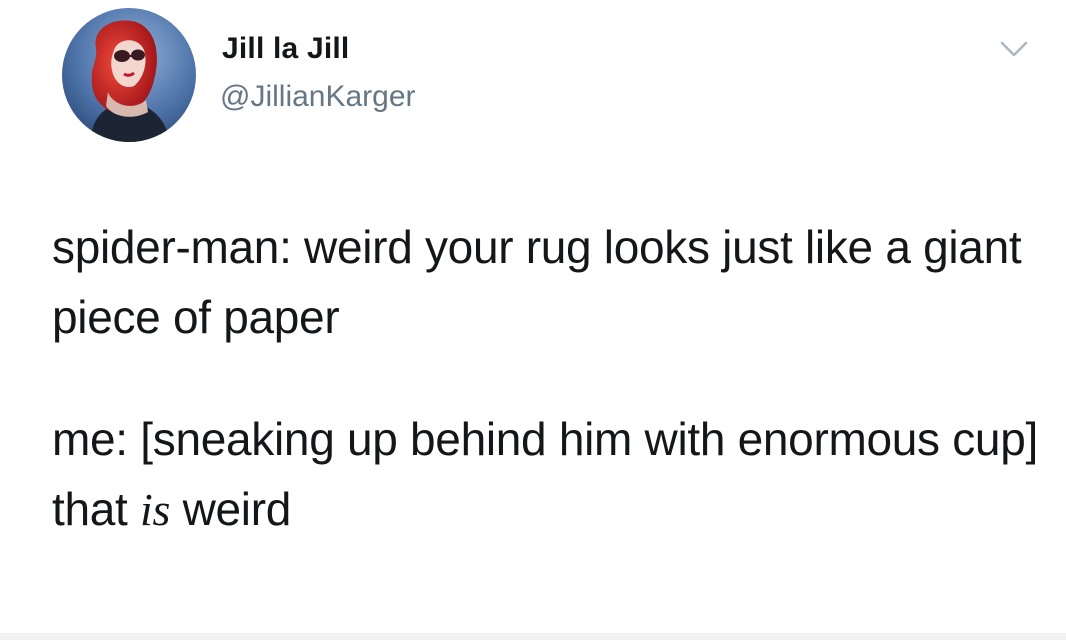 Image resolution: width=1066 pixels, height=640 pixels. Describe the element at coordinates (231, 509) in the screenshot. I see `tweet-paragraph-2-tail: weird` at that location.